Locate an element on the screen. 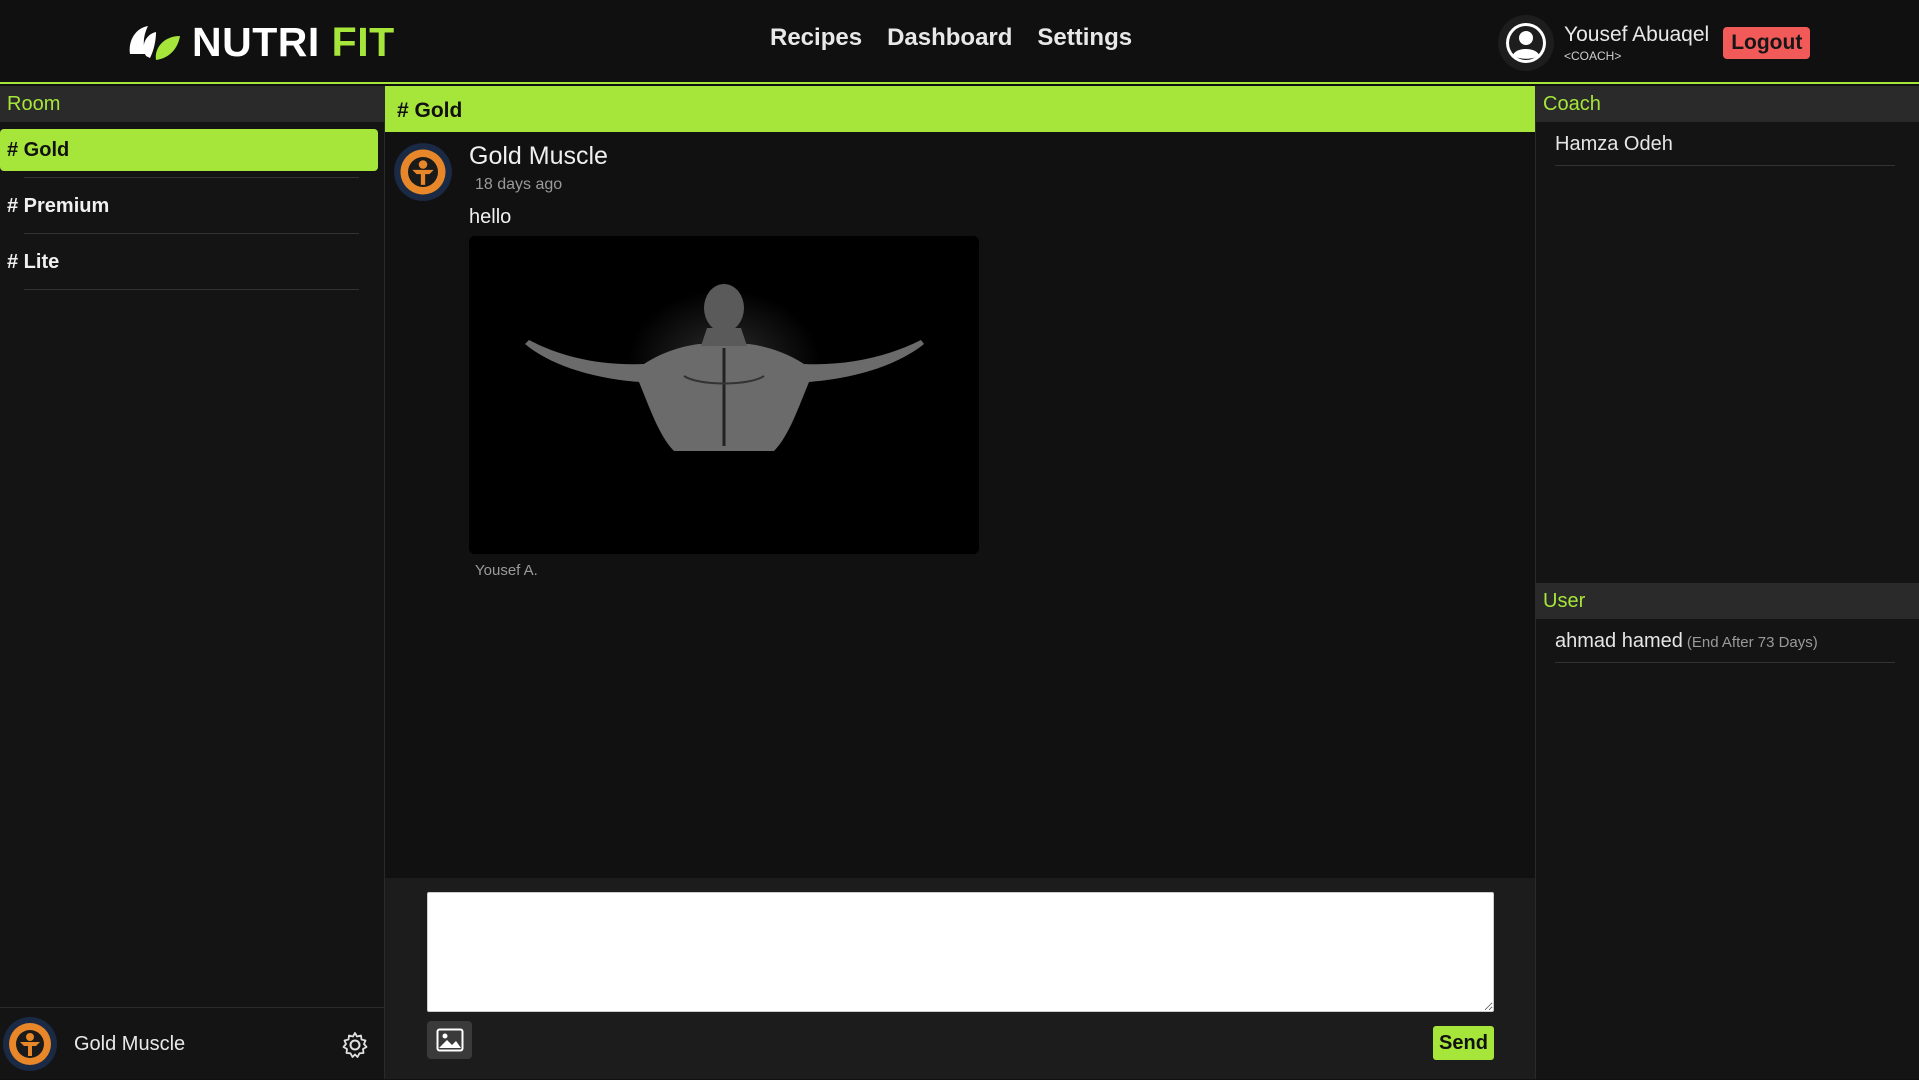 Image resolution: width=1919 pixels, height=1080 pixels. user-area: Yousef Abuaqel <COACH> Logout is located at coordinates (1654, 43).